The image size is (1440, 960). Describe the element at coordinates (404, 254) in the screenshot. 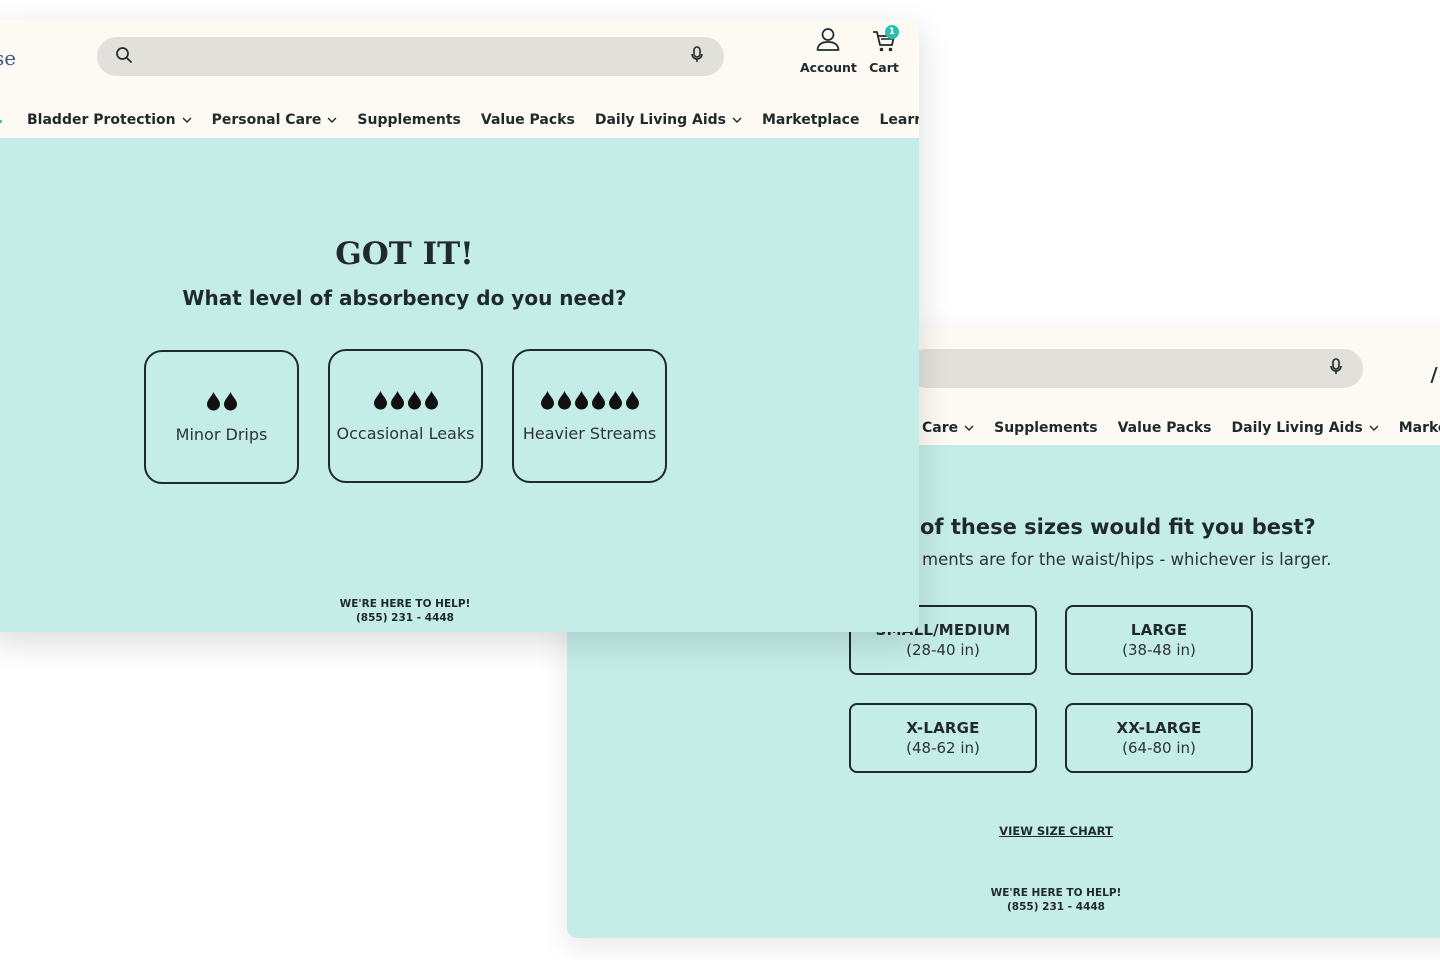

I see `page-heading: GOT IT!` at that location.